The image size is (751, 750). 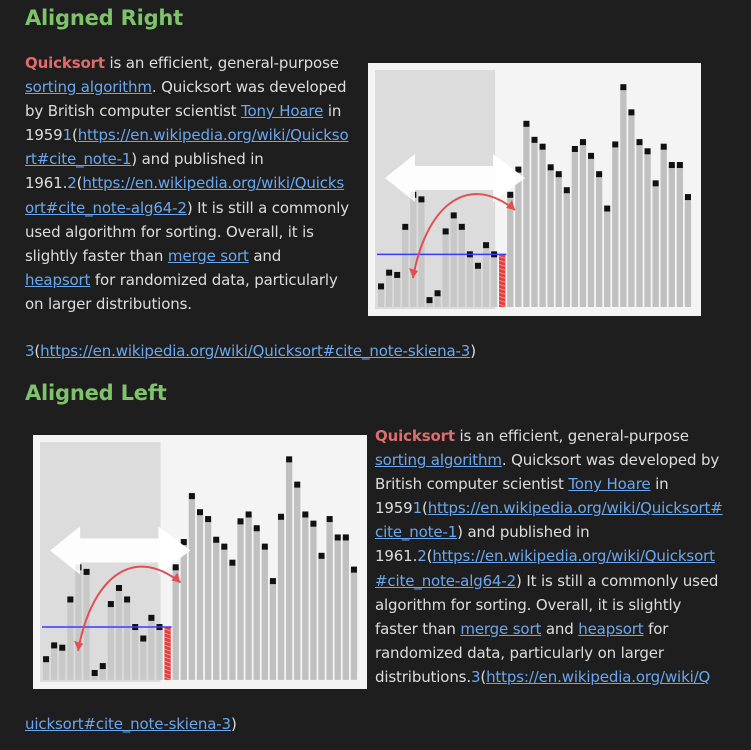 I want to click on text-segment: and, so click(x=265, y=255).